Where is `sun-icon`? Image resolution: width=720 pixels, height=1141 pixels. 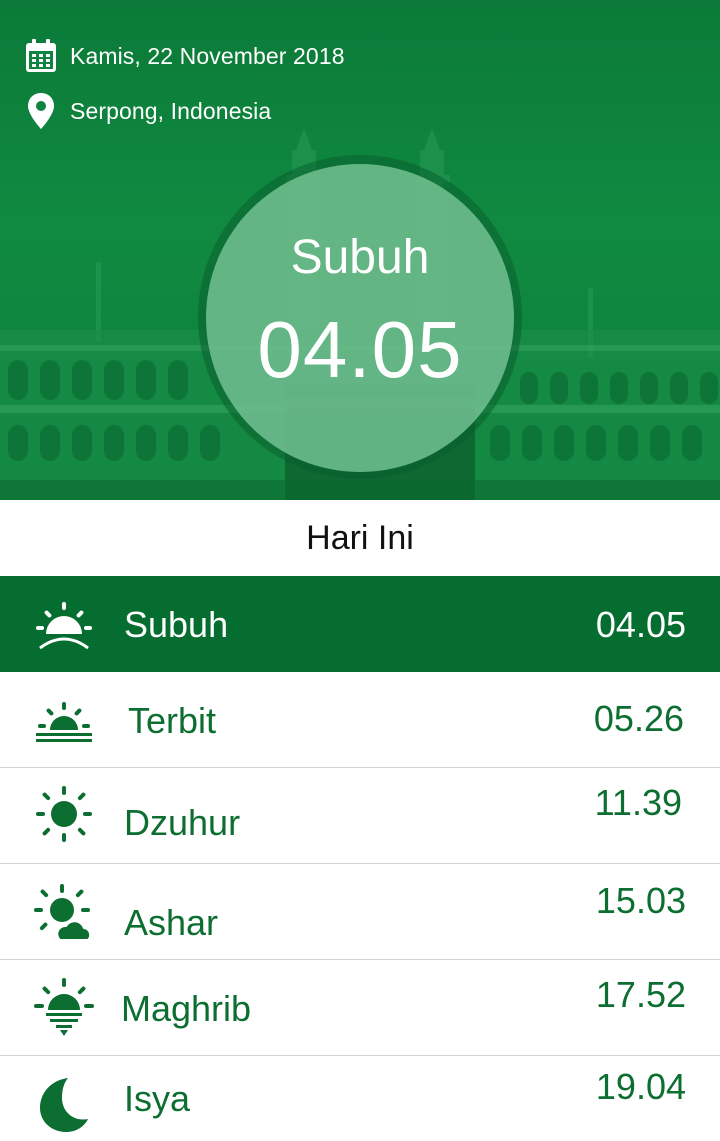 sun-icon is located at coordinates (64, 814).